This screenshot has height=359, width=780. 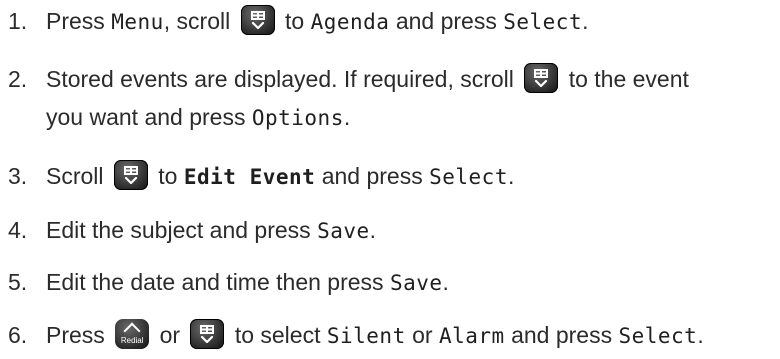 I want to click on step-4: 4. Edit the subject and press Save., so click(x=394, y=230).